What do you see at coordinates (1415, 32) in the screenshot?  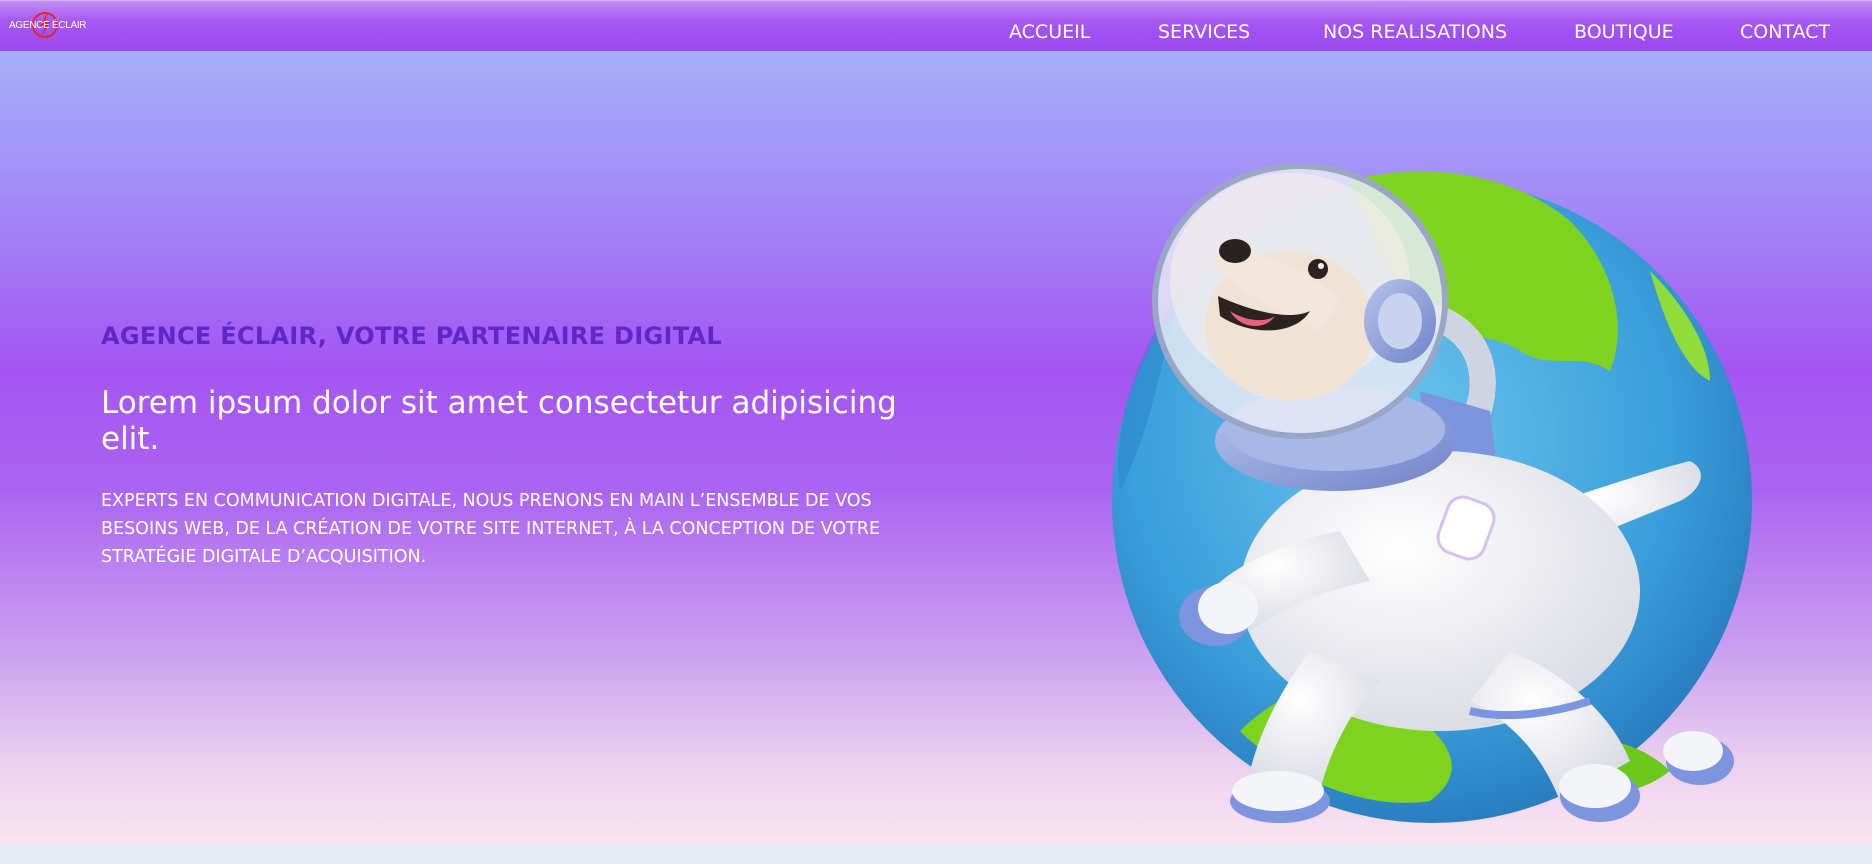 I see `nav-item-nos-realisations: NOS REALISATIONS` at bounding box center [1415, 32].